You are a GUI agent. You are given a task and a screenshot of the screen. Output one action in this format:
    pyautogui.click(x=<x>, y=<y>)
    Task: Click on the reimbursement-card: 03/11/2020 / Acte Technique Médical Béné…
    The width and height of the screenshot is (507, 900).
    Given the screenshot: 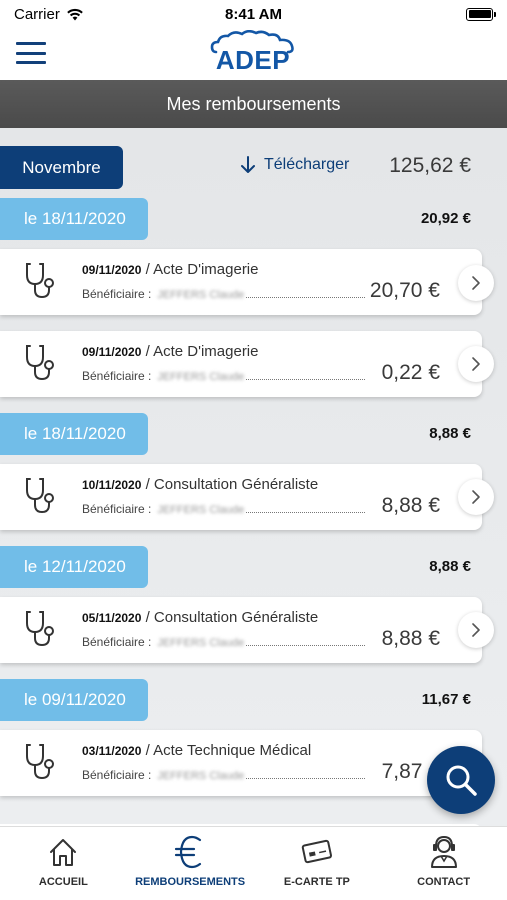 What is the action you would take?
    pyautogui.click(x=241, y=763)
    